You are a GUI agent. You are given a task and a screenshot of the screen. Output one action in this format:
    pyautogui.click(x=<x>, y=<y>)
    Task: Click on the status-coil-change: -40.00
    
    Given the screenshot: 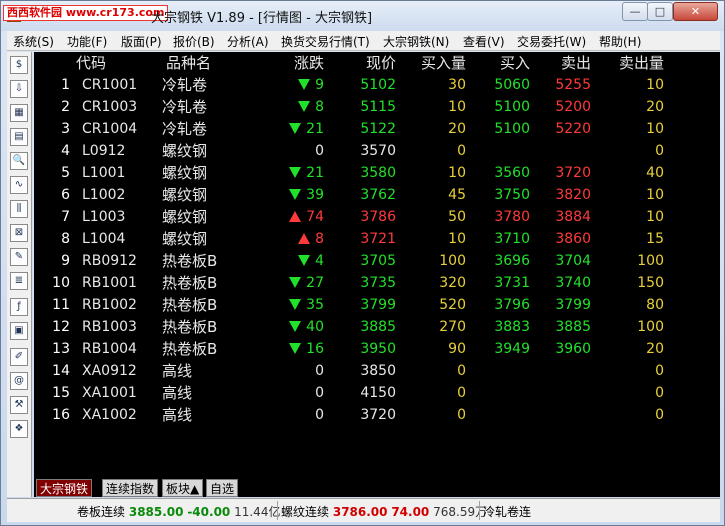 What is the action you would take?
    pyautogui.click(x=209, y=512)
    